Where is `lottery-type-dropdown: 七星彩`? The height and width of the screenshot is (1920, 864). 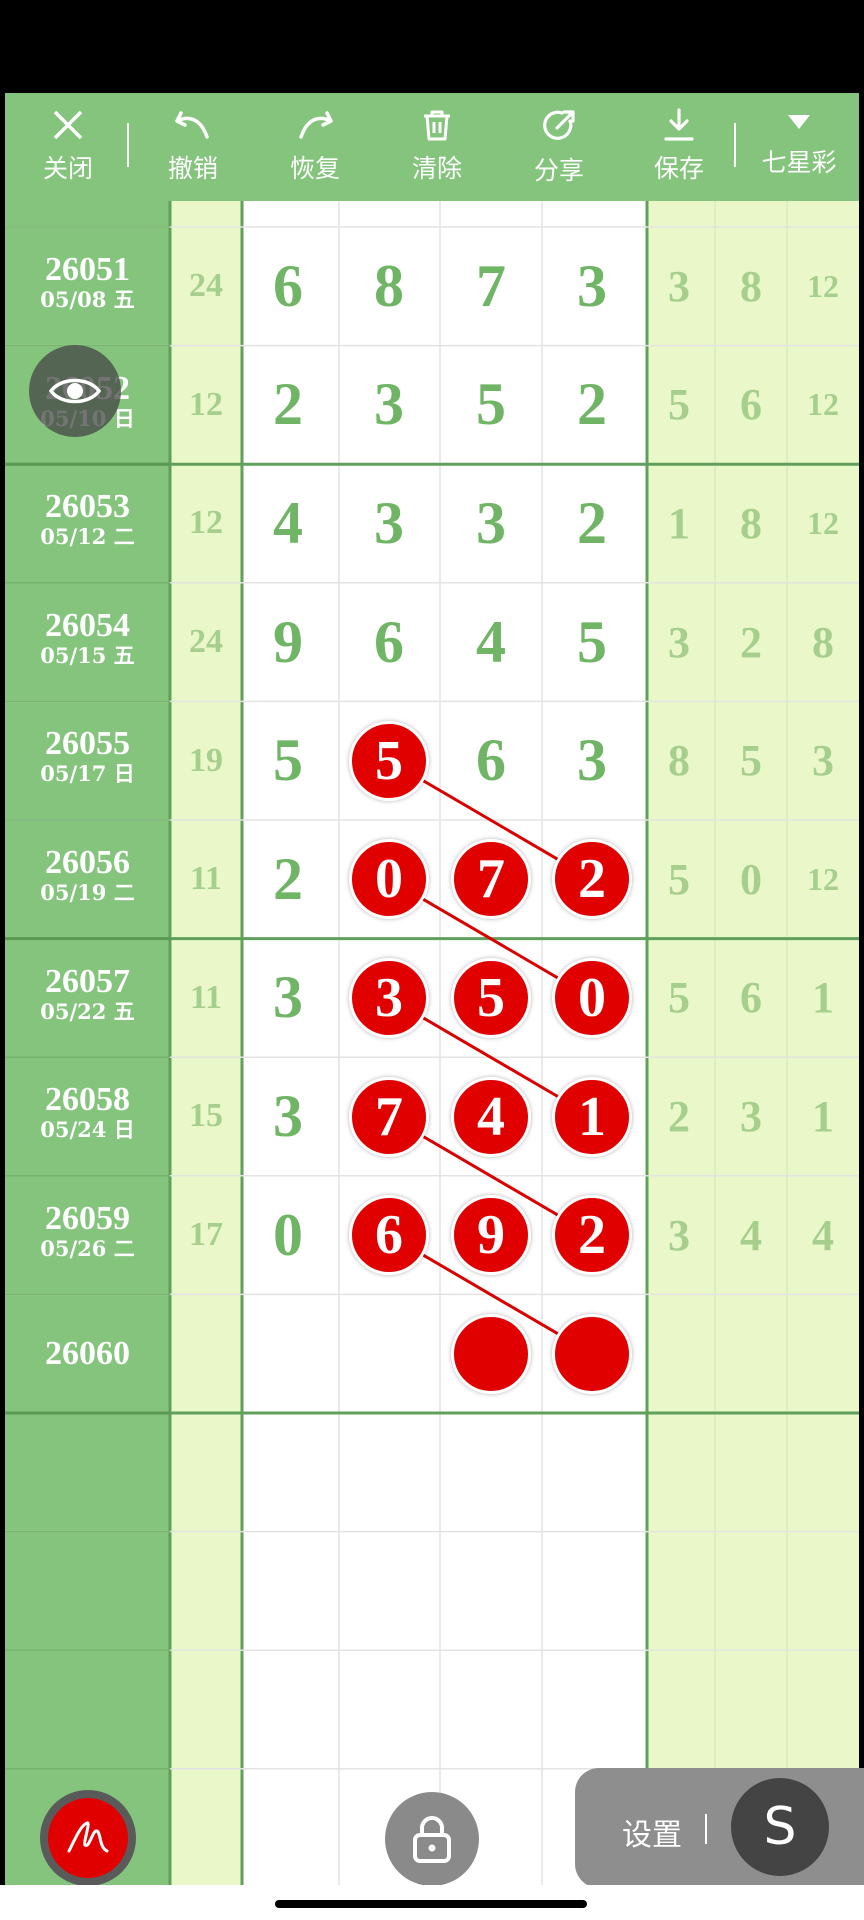
lottery-type-dropdown: 七星彩 is located at coordinates (799, 147).